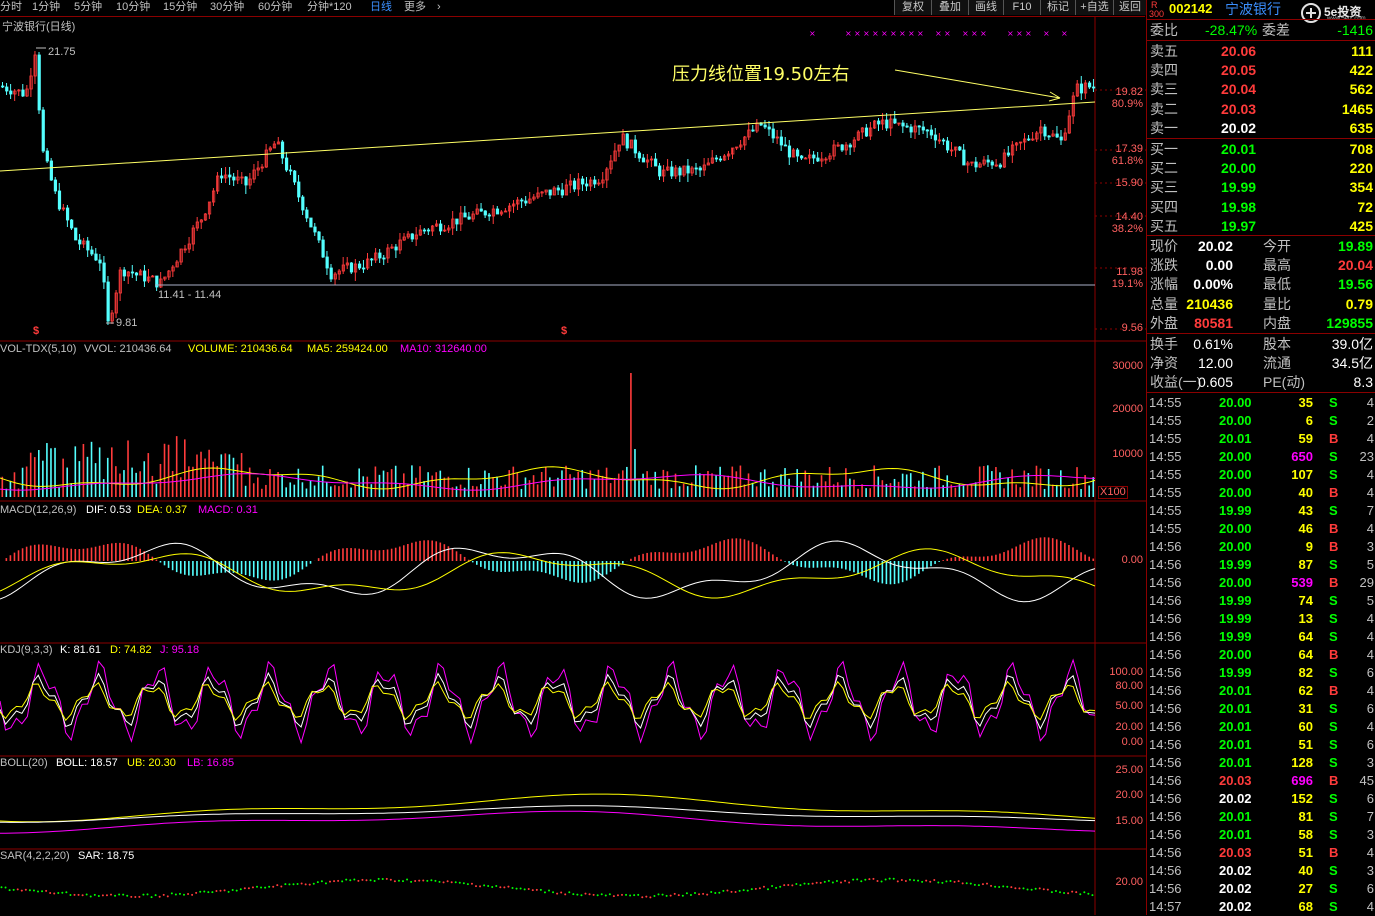  Describe the element at coordinates (986, 7) in the screenshot. I see `draw-line-button: 画线` at that location.